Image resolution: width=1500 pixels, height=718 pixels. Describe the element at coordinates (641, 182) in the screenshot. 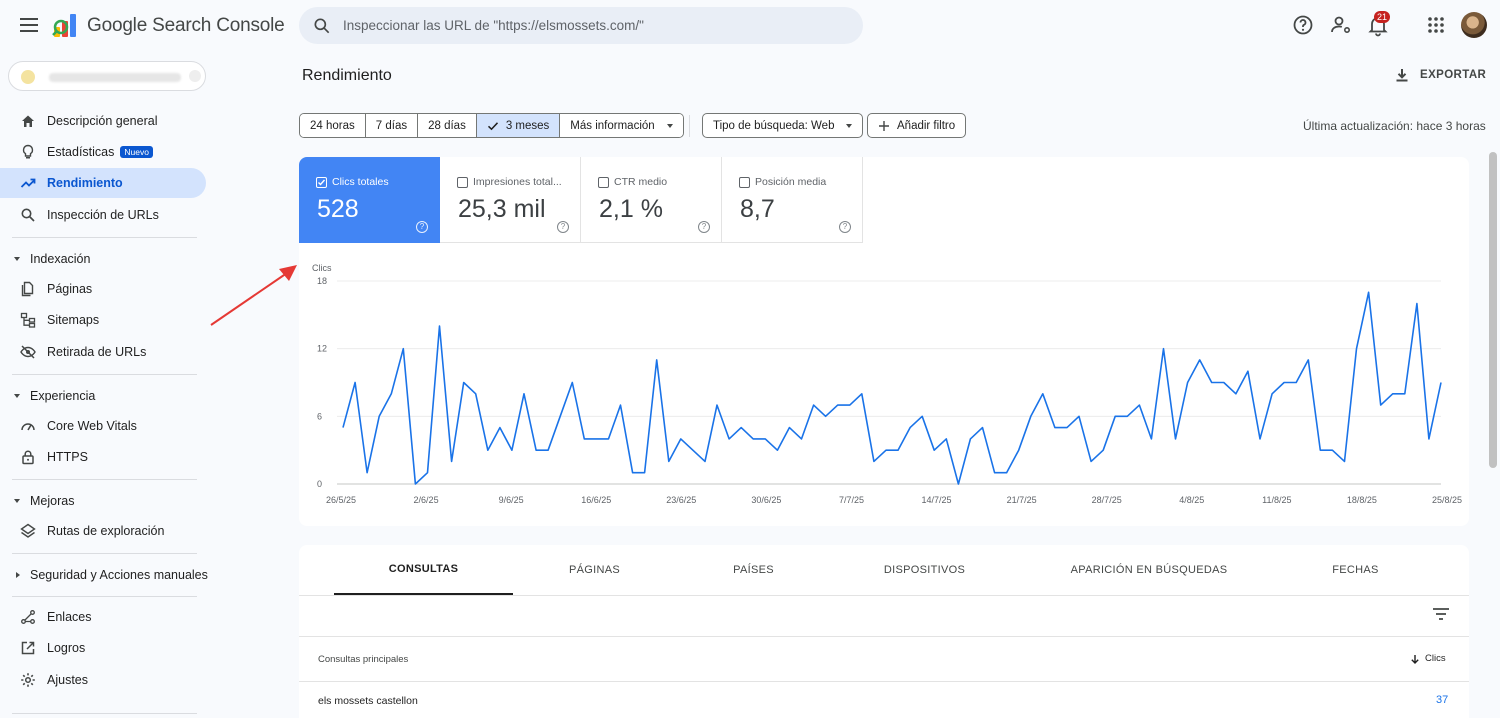

I see `metric-label: CTR medio` at that location.